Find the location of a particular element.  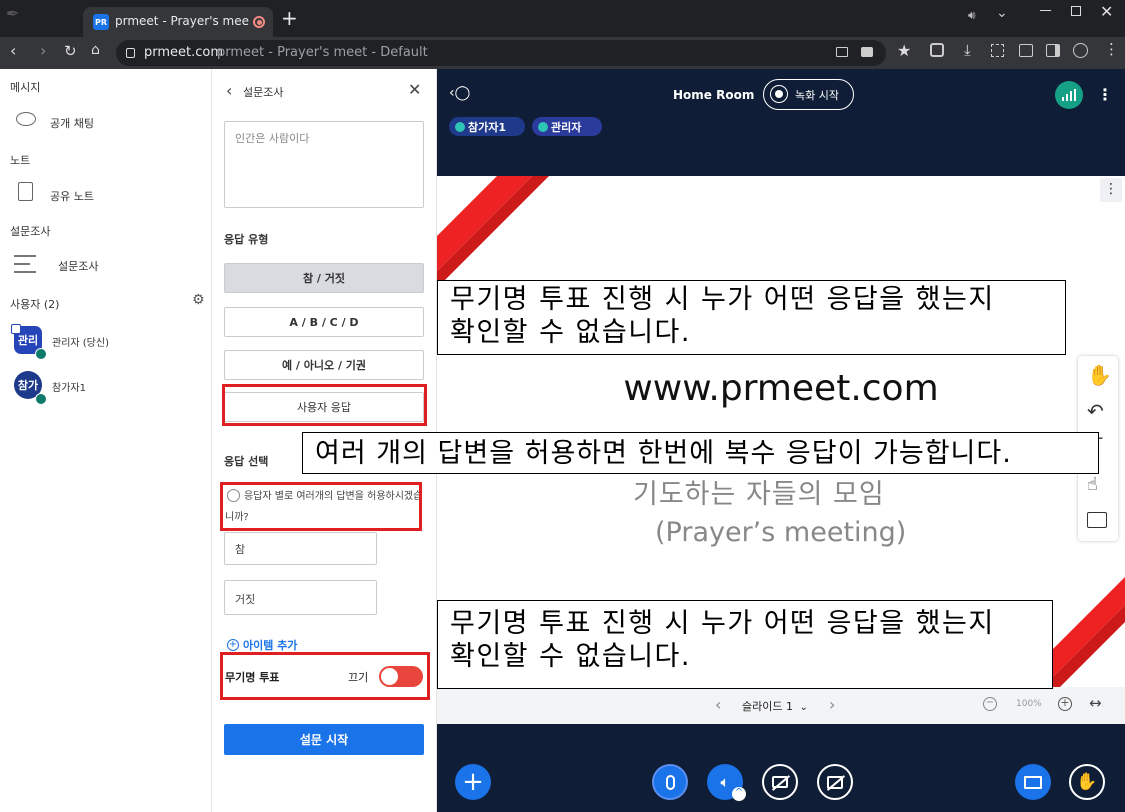

audio-options-icon: ^ is located at coordinates (739, 794).